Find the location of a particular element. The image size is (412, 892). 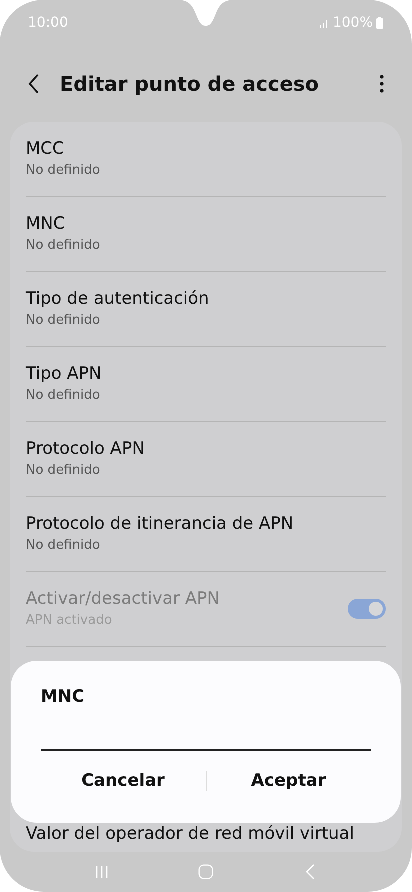

setting-title: Tipo APN is located at coordinates (206, 374).